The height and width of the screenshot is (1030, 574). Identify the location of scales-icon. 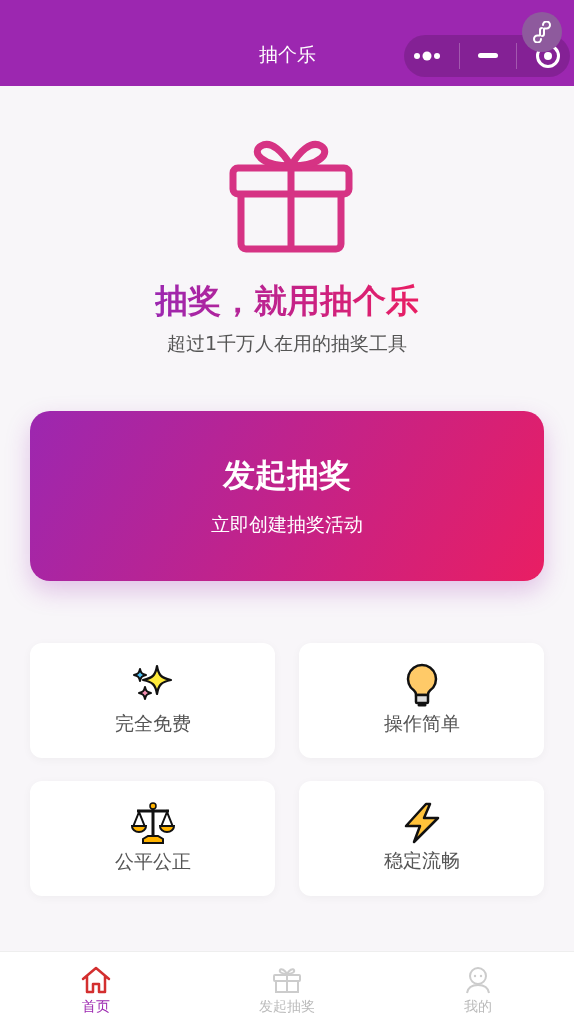
(152, 823).